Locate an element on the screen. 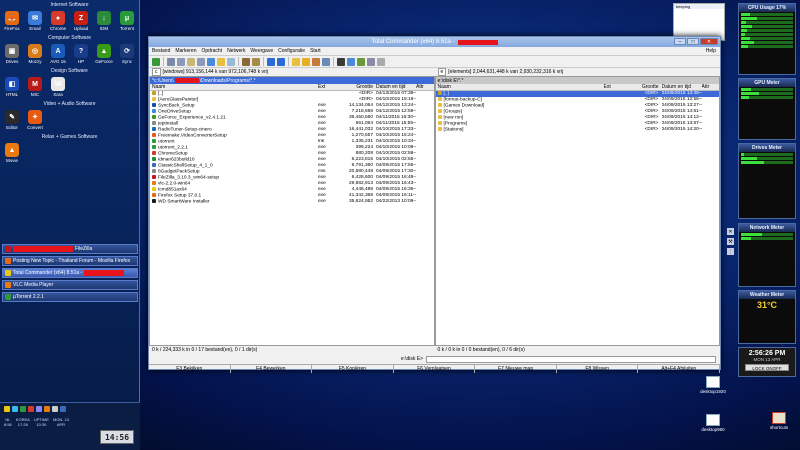 Image resolution: width=800 pixels, height=450 pixels. function-key-button: F3 Bekijken is located at coordinates (190, 369).